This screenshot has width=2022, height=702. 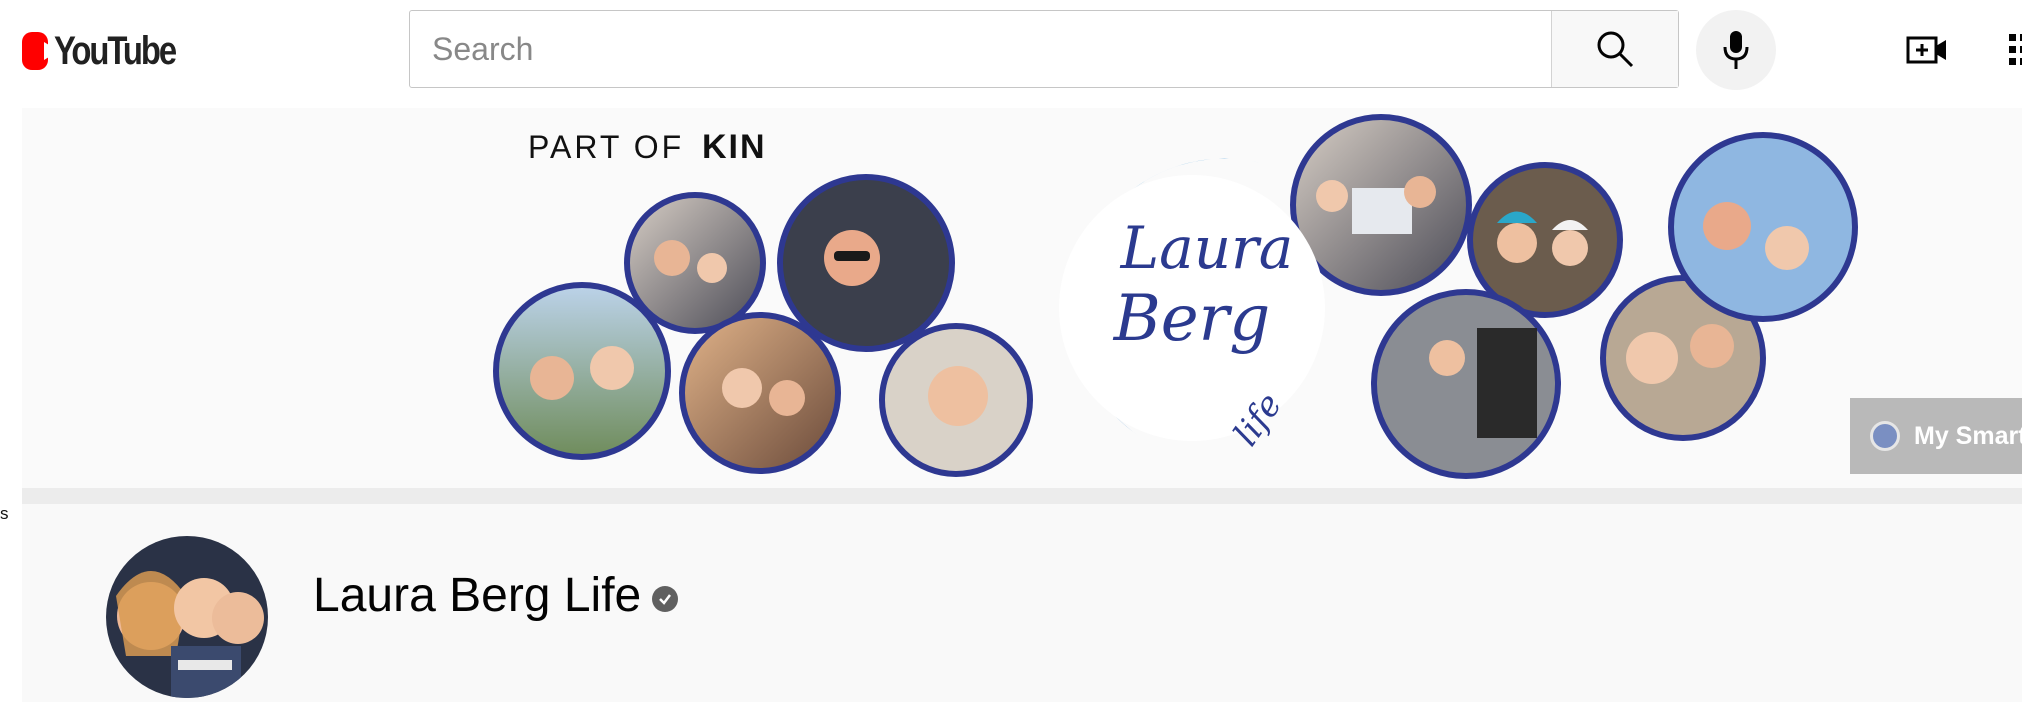 I want to click on search-input, so click(x=980, y=49).